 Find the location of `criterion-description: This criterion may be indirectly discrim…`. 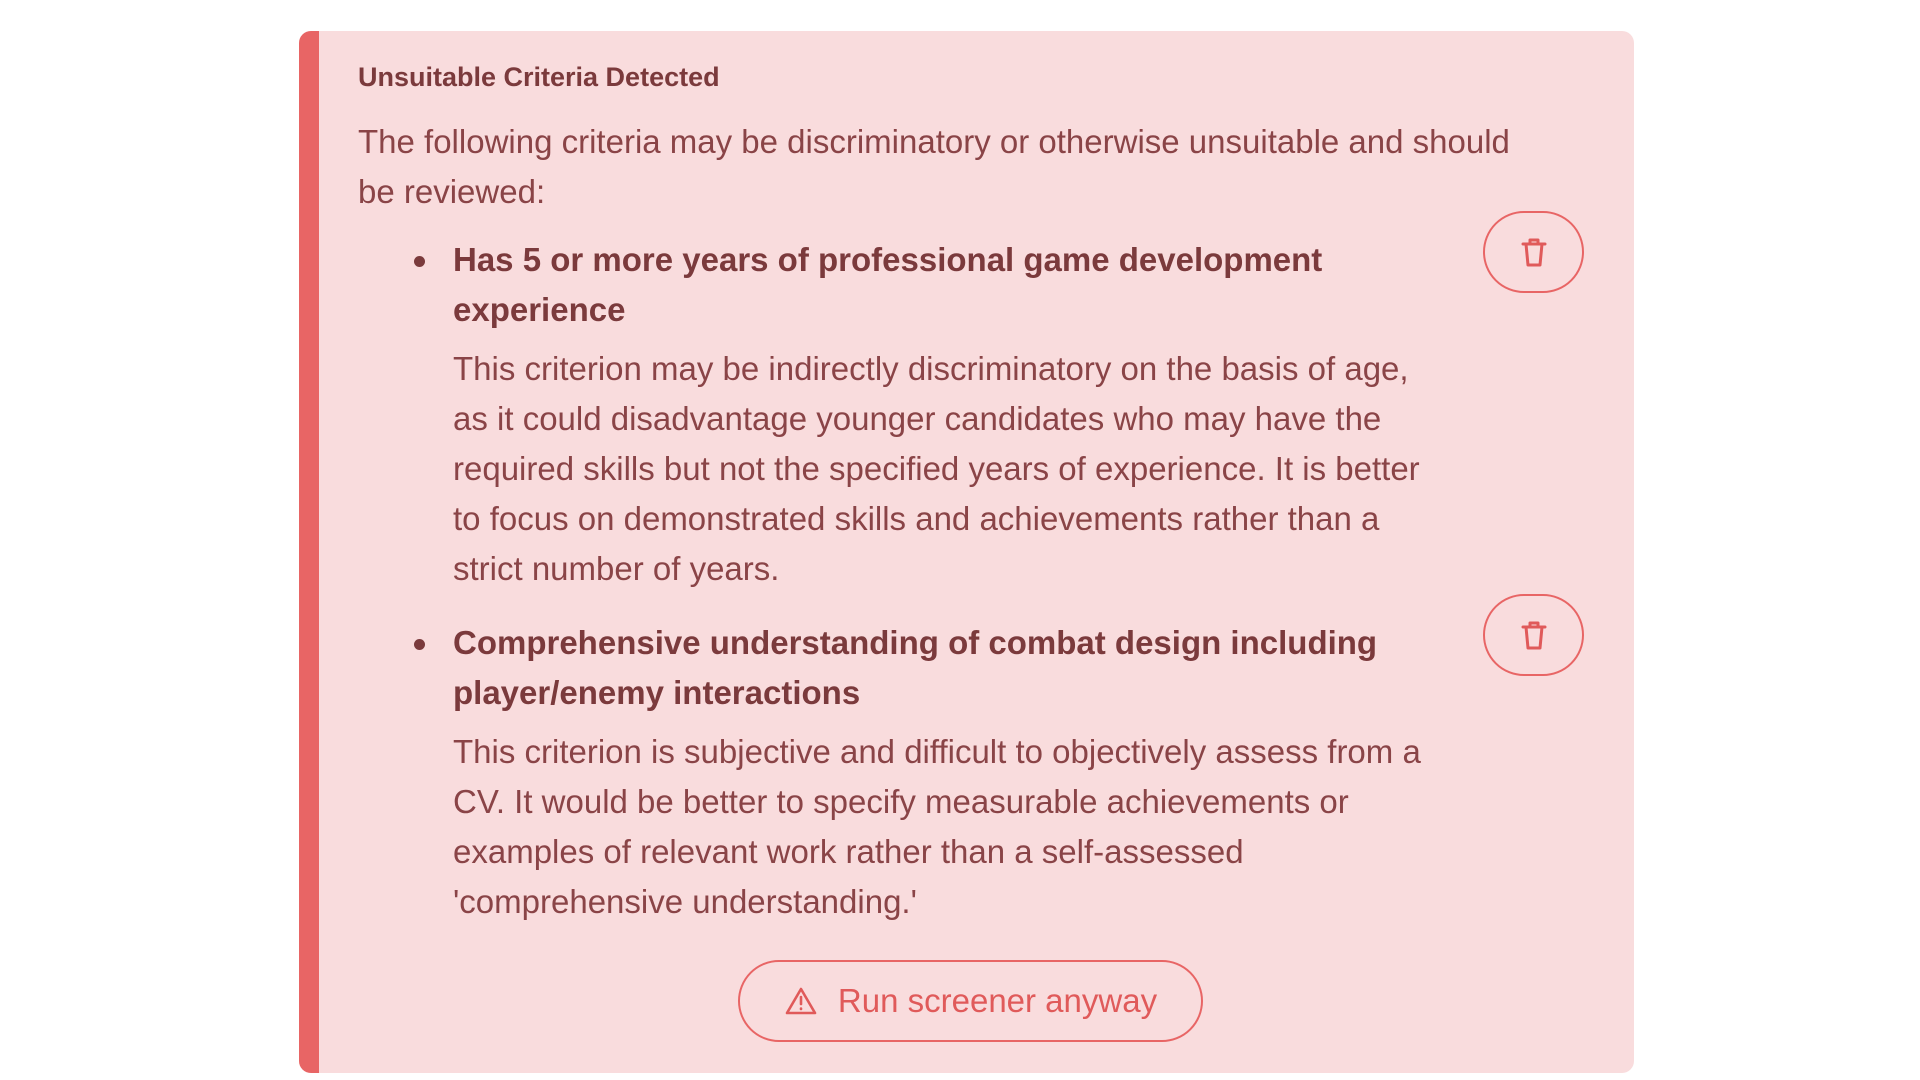

criterion-description: This criterion may be indirectly discrim… is located at coordinates (936, 468).